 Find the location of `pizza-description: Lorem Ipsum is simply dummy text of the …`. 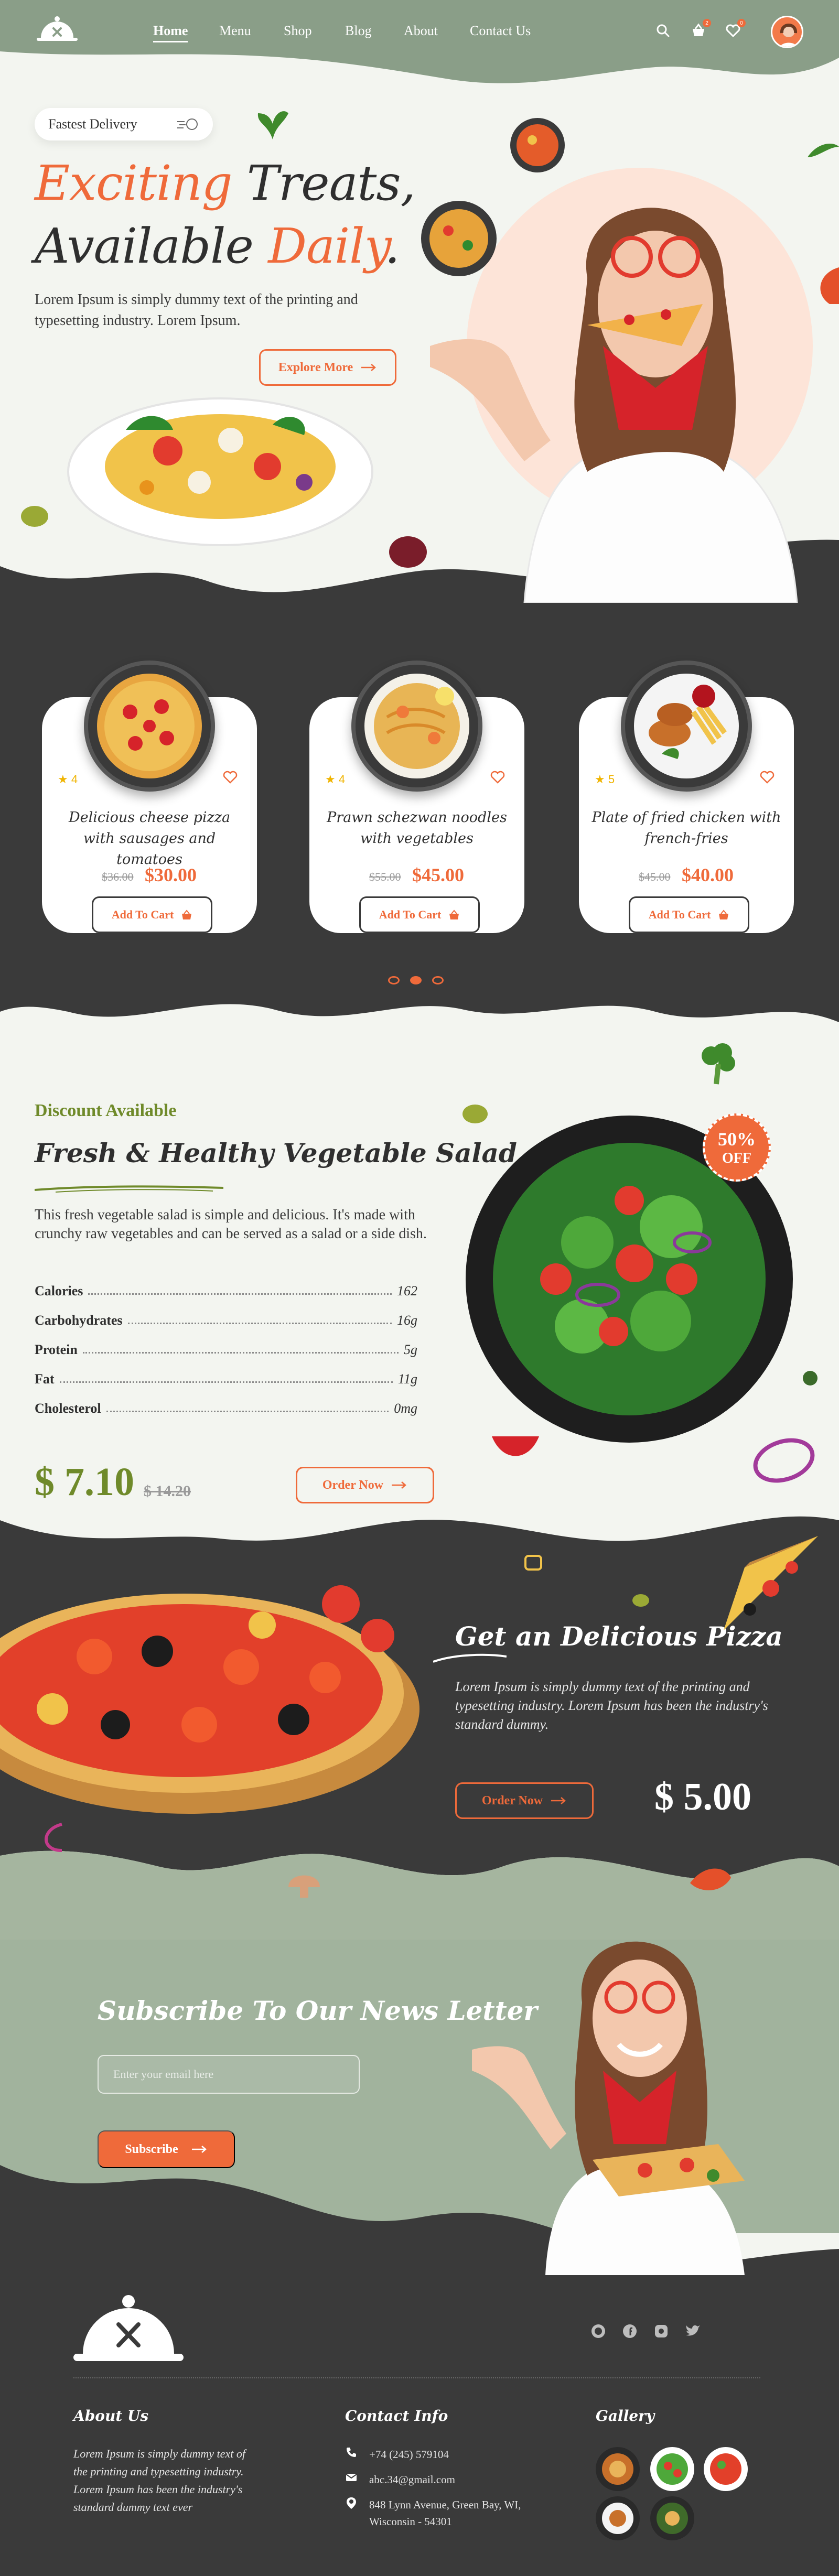

pizza-description: Lorem Ipsum is simply dummy text of the … is located at coordinates (611, 1705).